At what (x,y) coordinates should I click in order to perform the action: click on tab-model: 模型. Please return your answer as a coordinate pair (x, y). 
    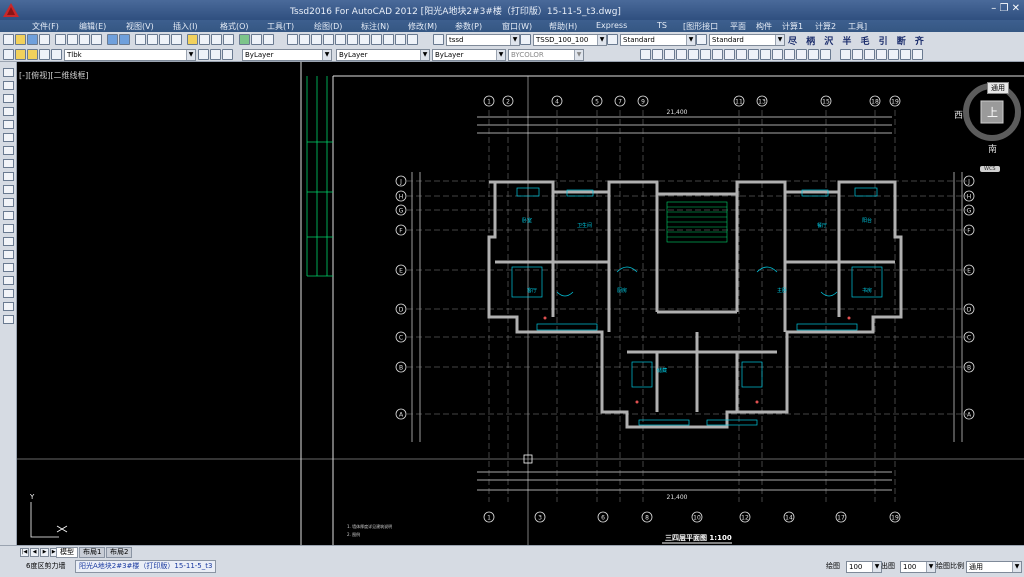
    Looking at the image, I should click on (67, 552).